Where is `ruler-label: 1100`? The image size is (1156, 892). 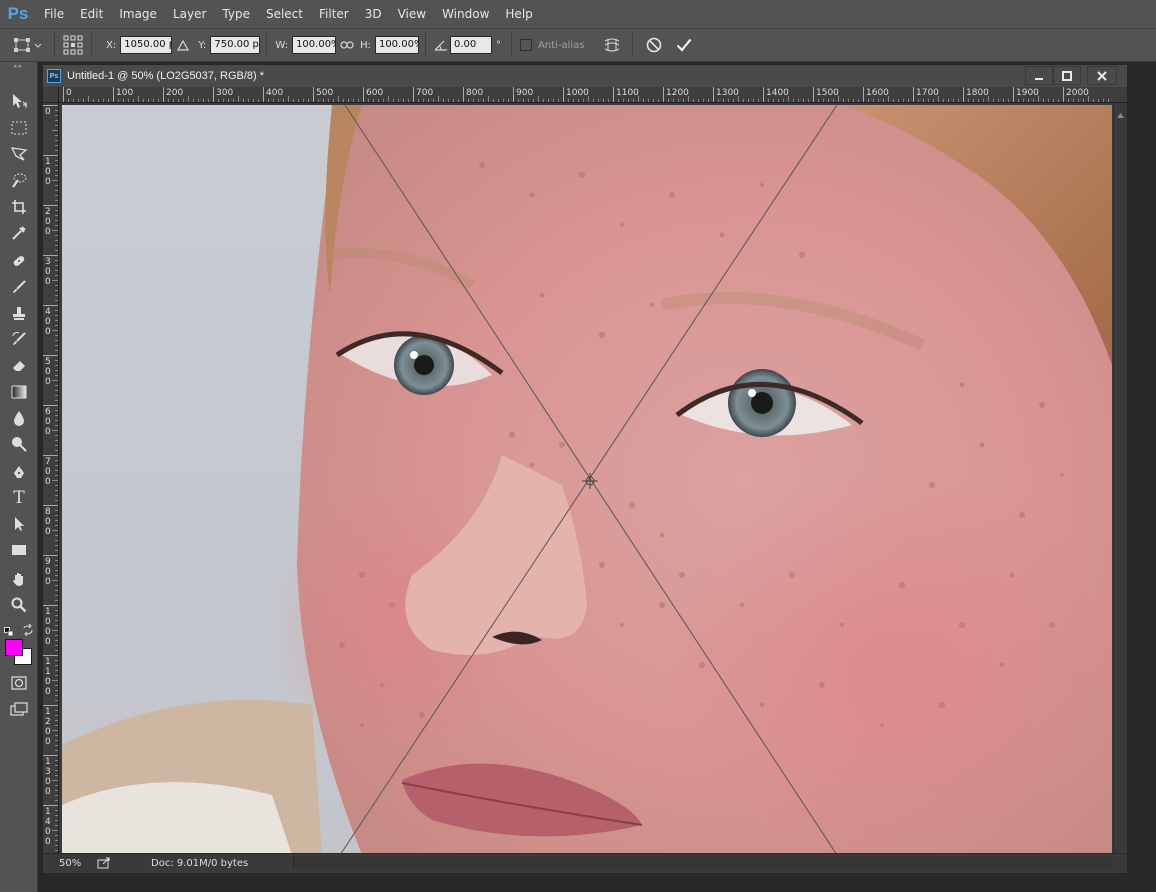 ruler-label: 1100 is located at coordinates (48, 677).